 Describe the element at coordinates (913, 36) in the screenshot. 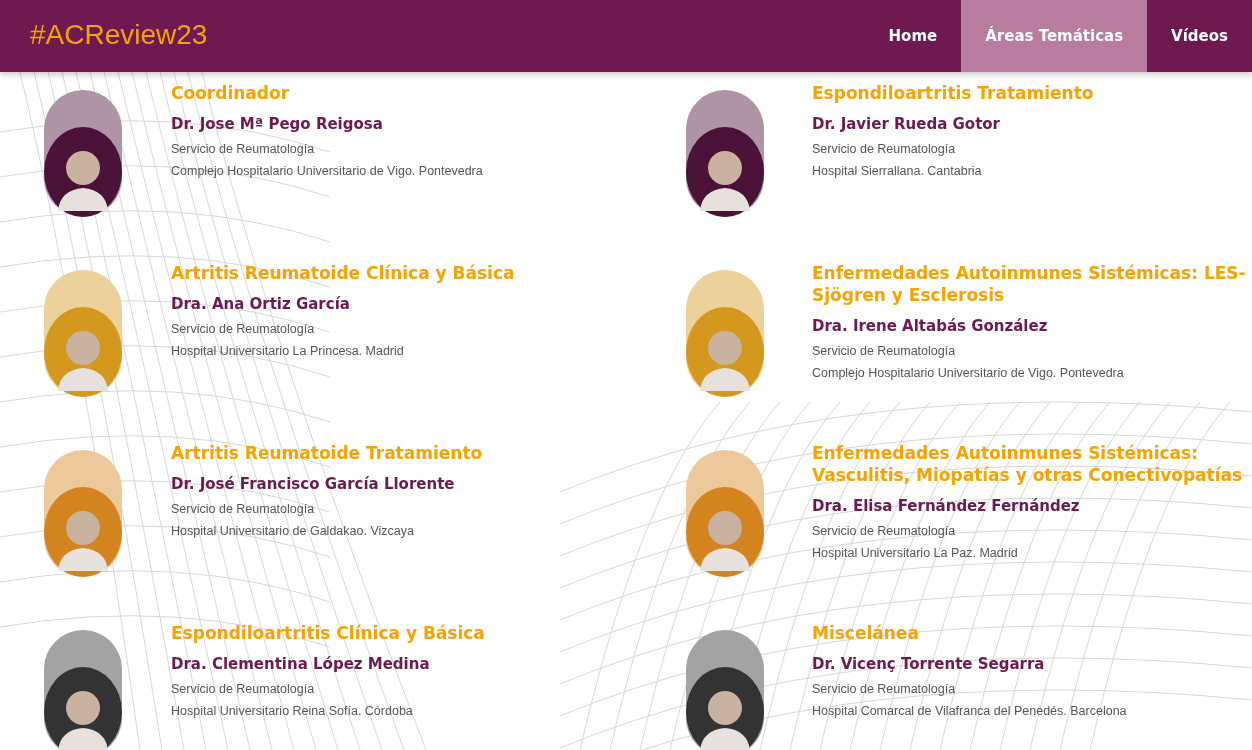

I see `nav-tab: Home` at that location.